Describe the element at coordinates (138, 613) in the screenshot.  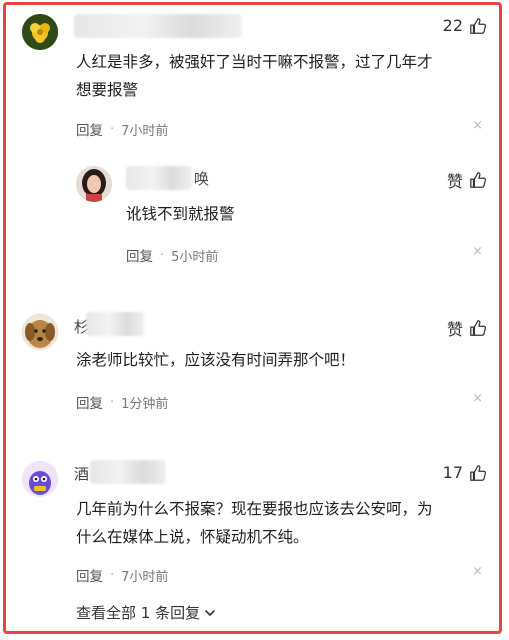
I see `view-all-label: 查看全部 1 条回复` at that location.